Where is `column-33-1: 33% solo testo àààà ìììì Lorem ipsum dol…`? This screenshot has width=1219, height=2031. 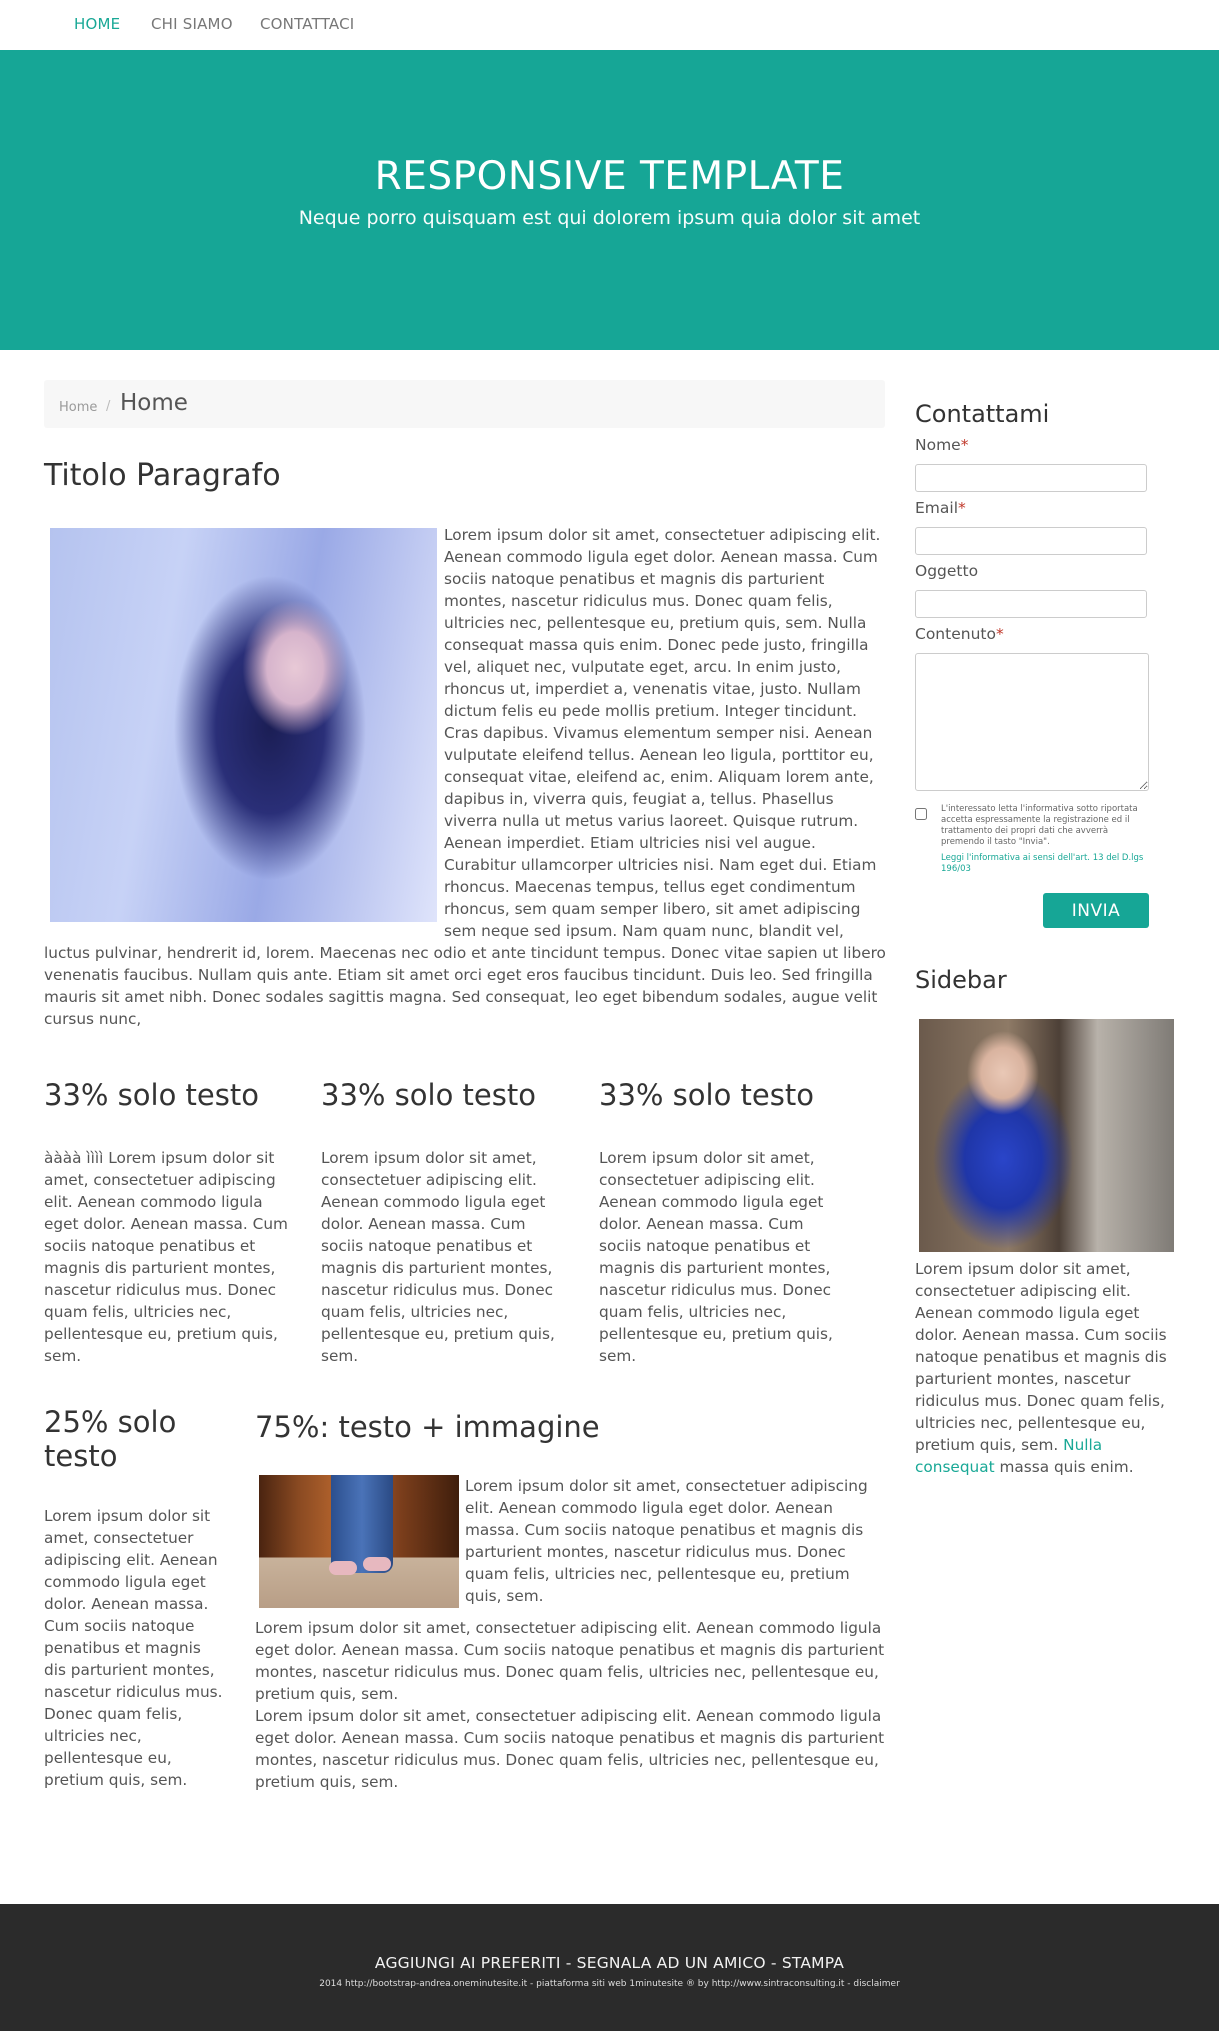
column-33-1: 33% solo testo àààà ìììì Lorem ipsum dol… is located at coordinates (169, 1220).